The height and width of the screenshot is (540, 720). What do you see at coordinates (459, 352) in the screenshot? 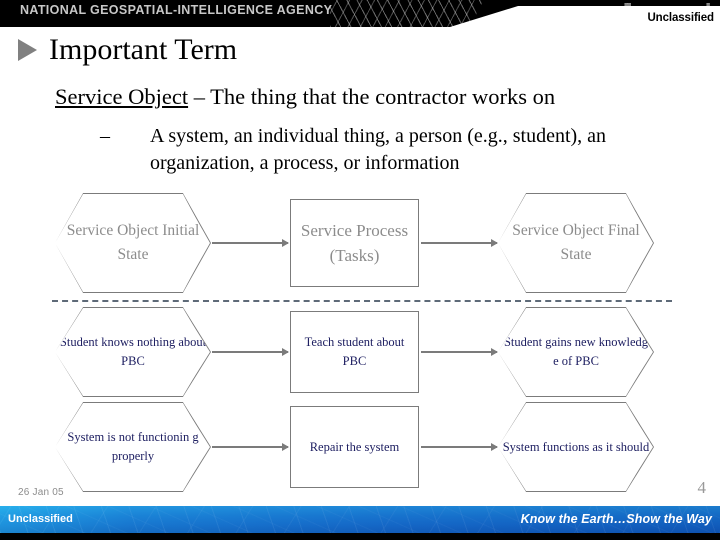
I see `arrow-r2-b` at bounding box center [459, 352].